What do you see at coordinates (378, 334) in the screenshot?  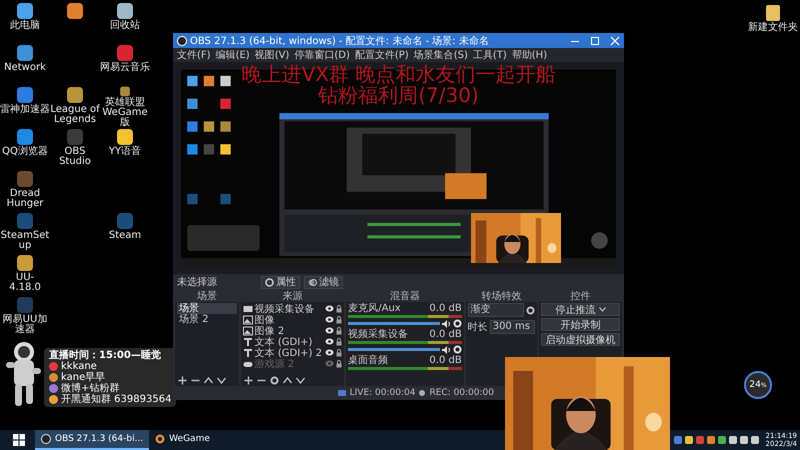 I see `channel-name: 视频采集设备` at bounding box center [378, 334].